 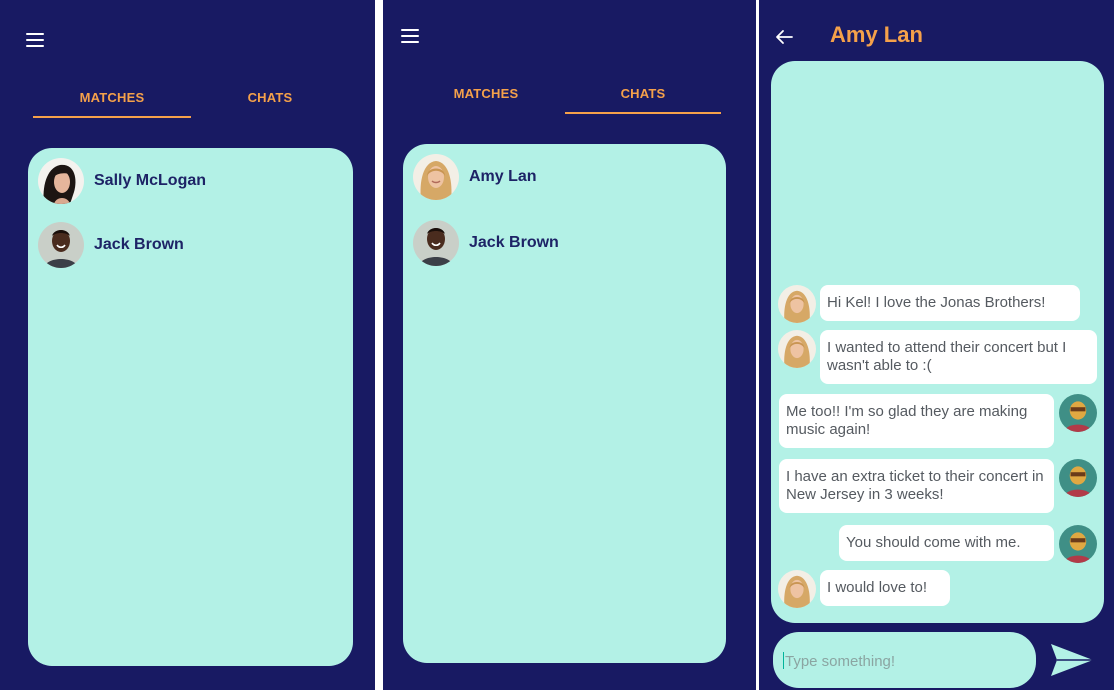 I want to click on list-item-name: Amy Lan, so click(x=503, y=176).